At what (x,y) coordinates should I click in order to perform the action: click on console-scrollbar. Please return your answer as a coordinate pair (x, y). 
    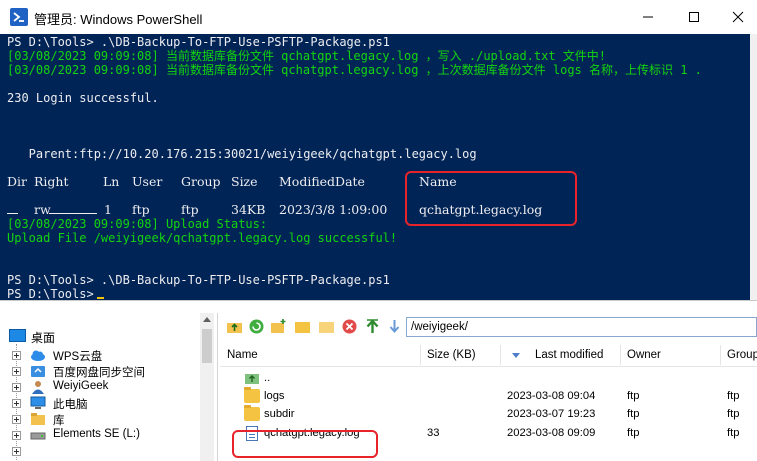
    Looking at the image, I should click on (753, 167).